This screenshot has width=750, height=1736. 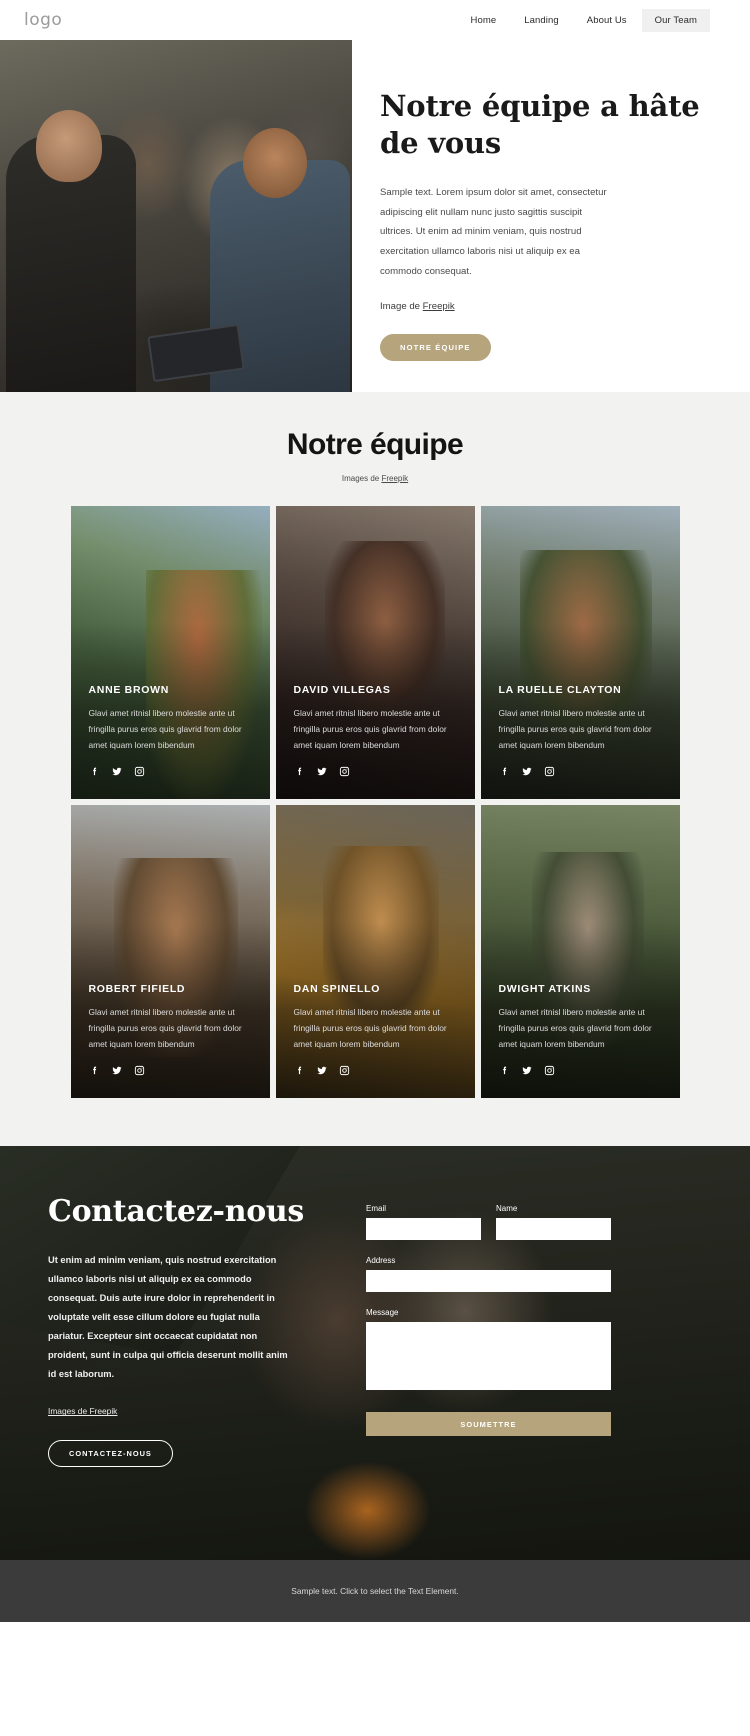 What do you see at coordinates (545, 988) in the screenshot?
I see `team-member-name: DWIGHT ATKINS` at bounding box center [545, 988].